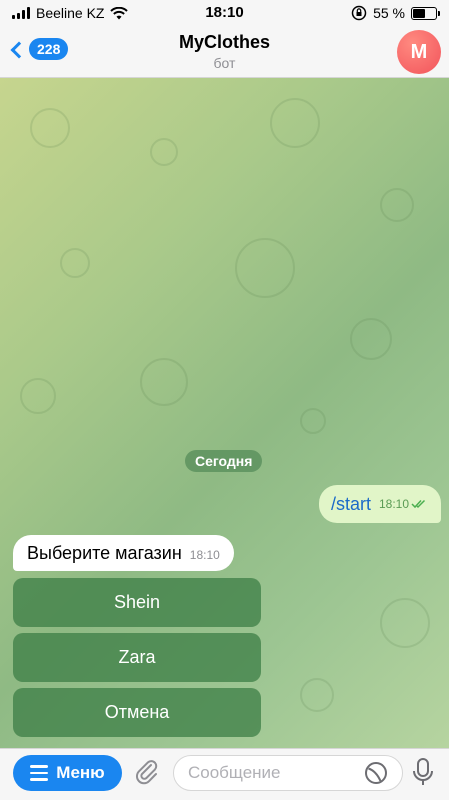 This screenshot has height=800, width=449. What do you see at coordinates (224, 15) in the screenshot?
I see `status-bar: Beeline KZ 18:10 55 %` at bounding box center [224, 15].